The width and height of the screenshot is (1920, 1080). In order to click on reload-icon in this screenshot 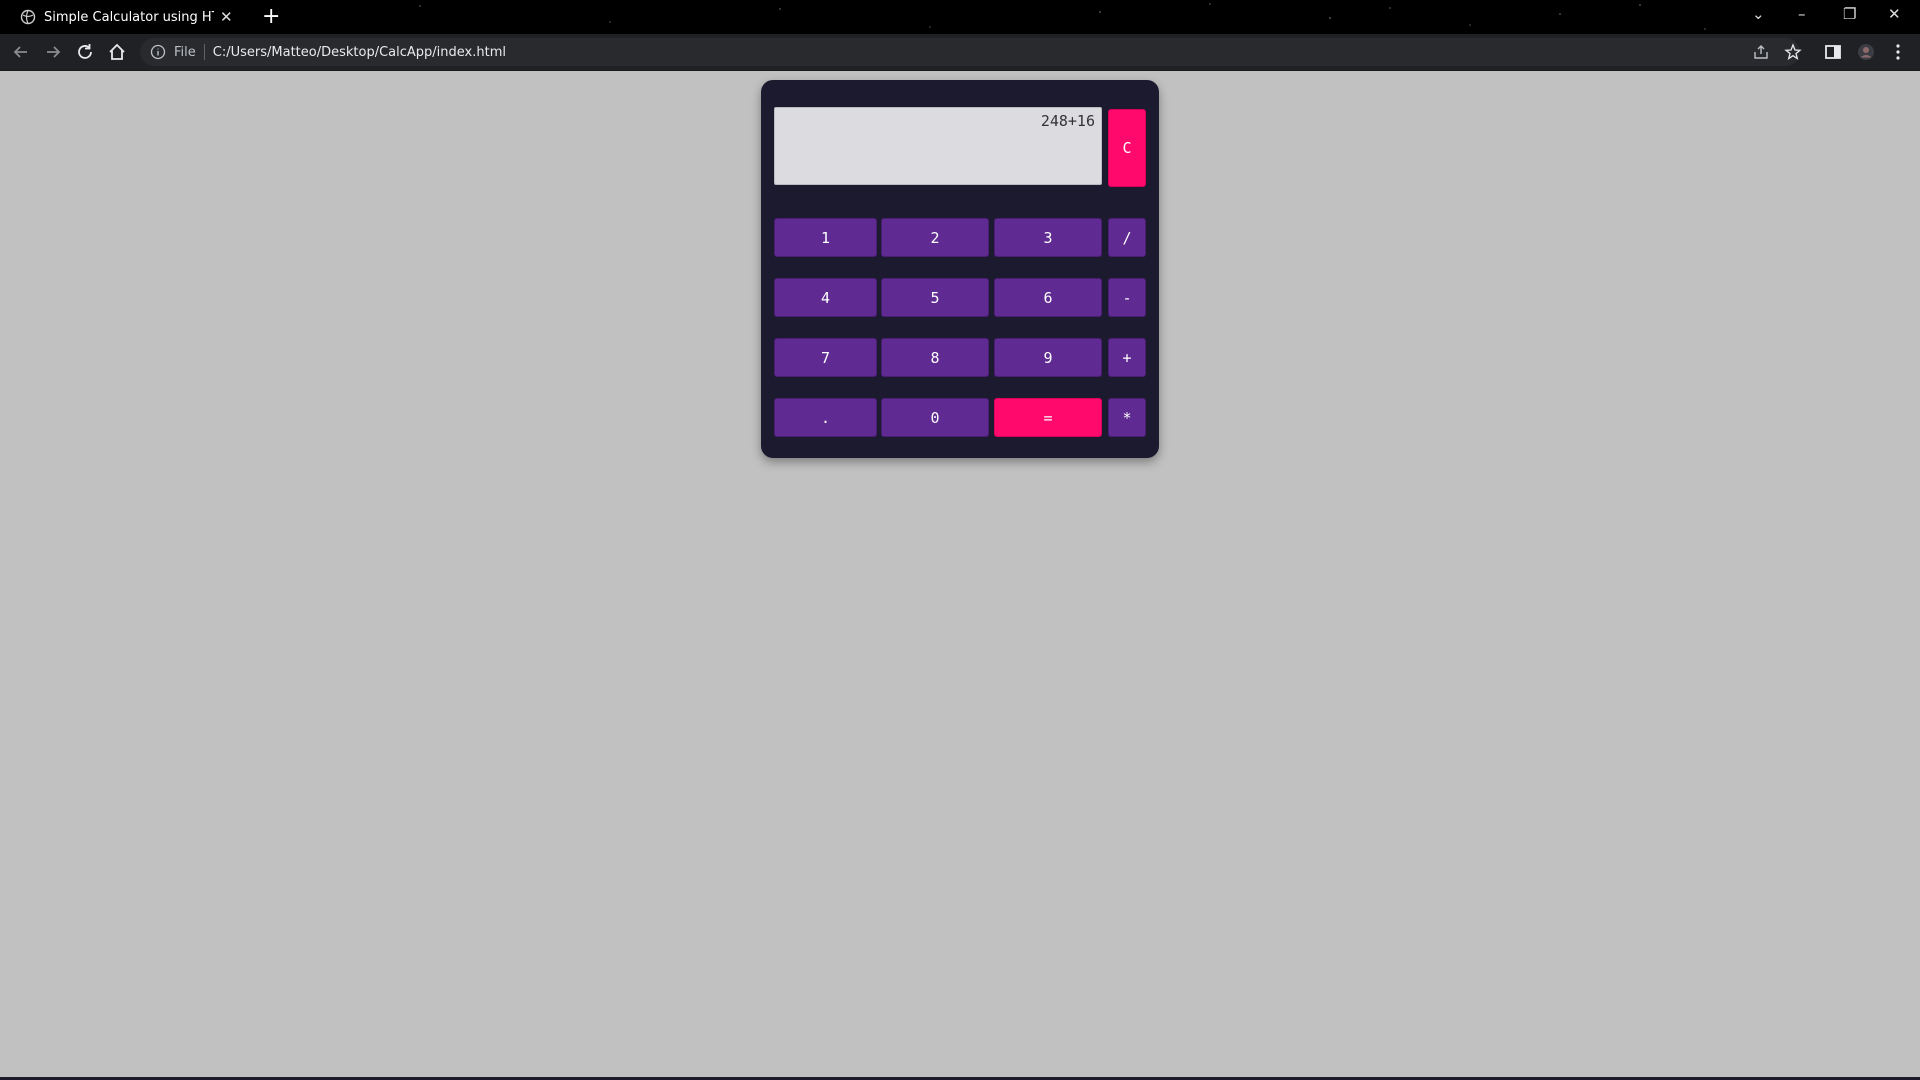, I will do `click(85, 52)`.